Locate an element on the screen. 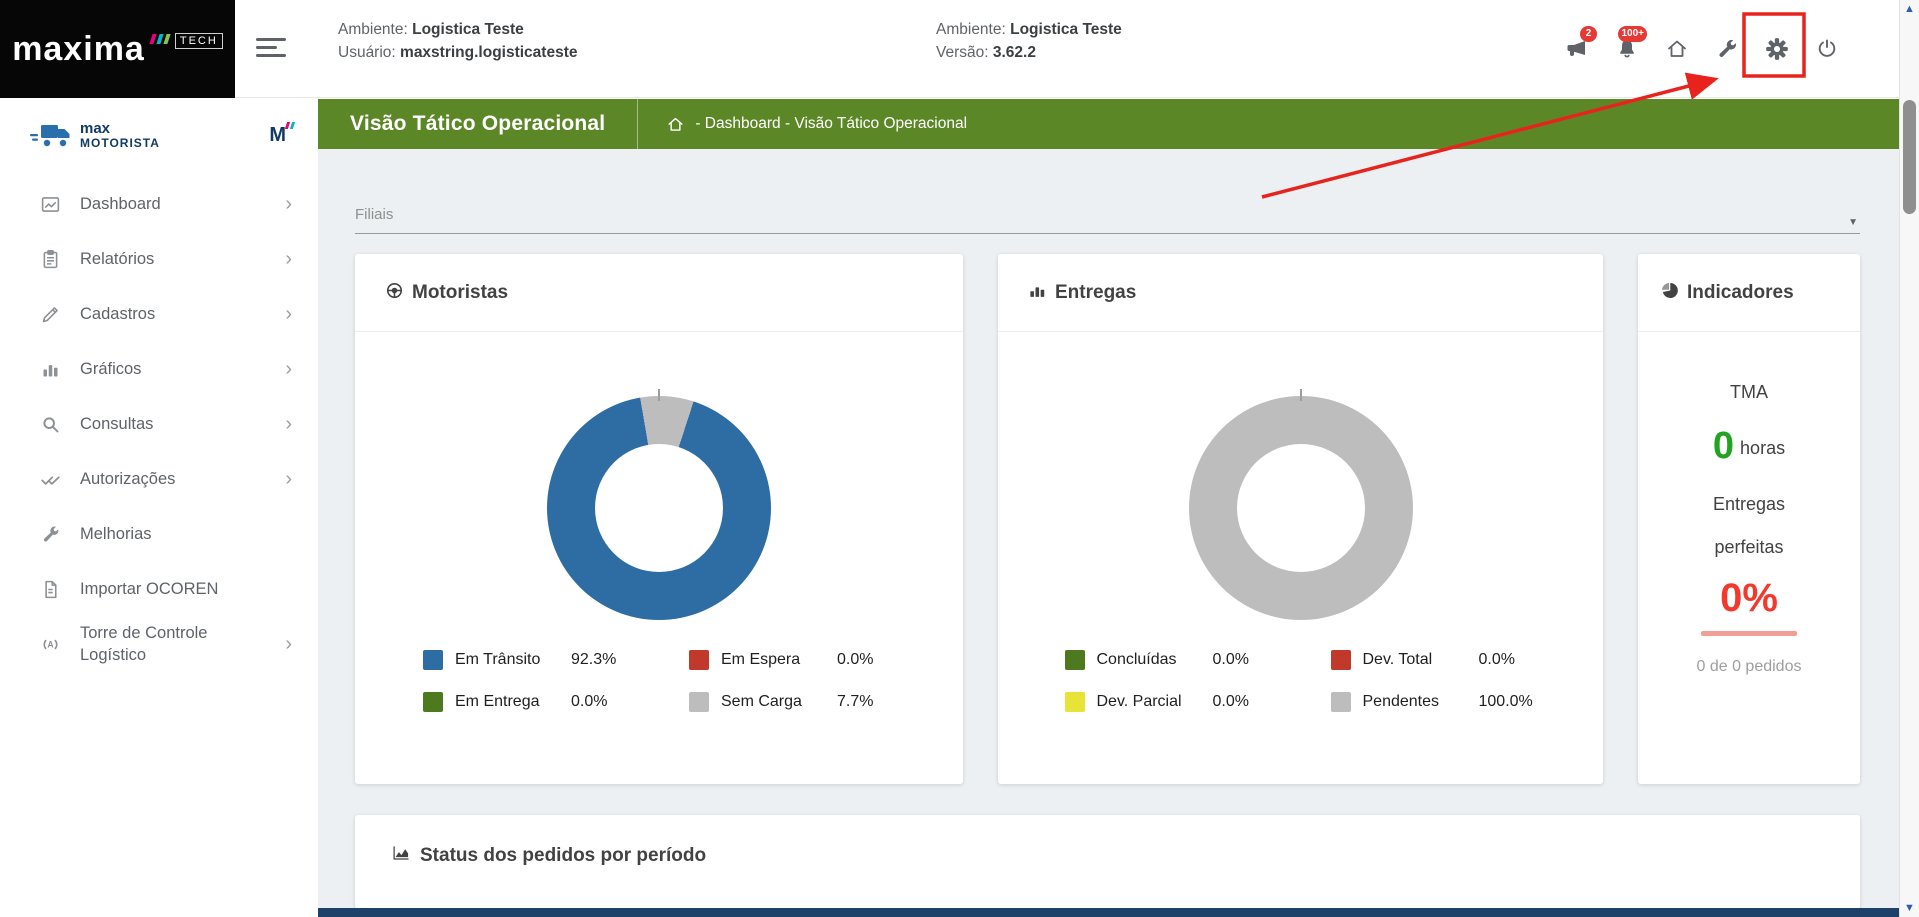 The height and width of the screenshot is (917, 1919). sidebar-logo-line2: MOTORISTA is located at coordinates (120, 142).